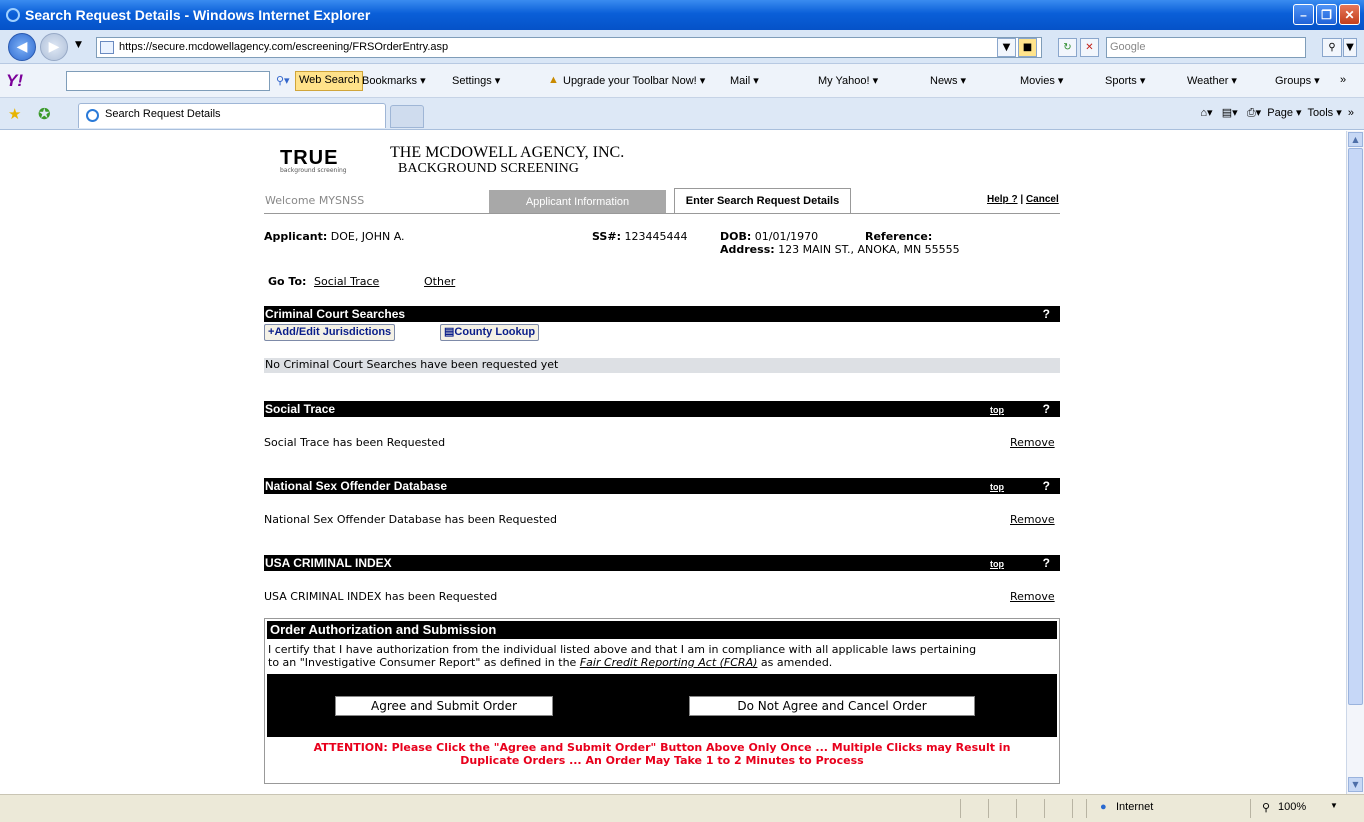 The image size is (1364, 822). Describe the element at coordinates (640, 236) in the screenshot. I see `applicant-ss: SS#: 123445444` at that location.